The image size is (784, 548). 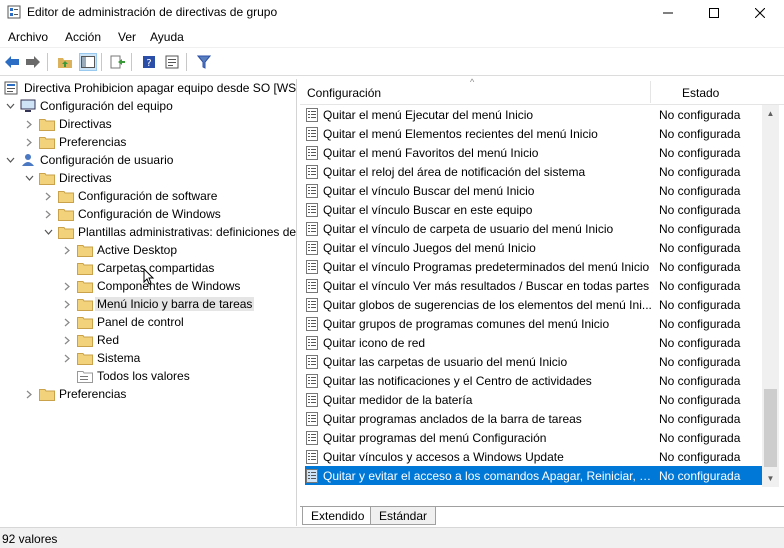 I want to click on view-tabs: Extendido Estándar, so click(x=542, y=516).